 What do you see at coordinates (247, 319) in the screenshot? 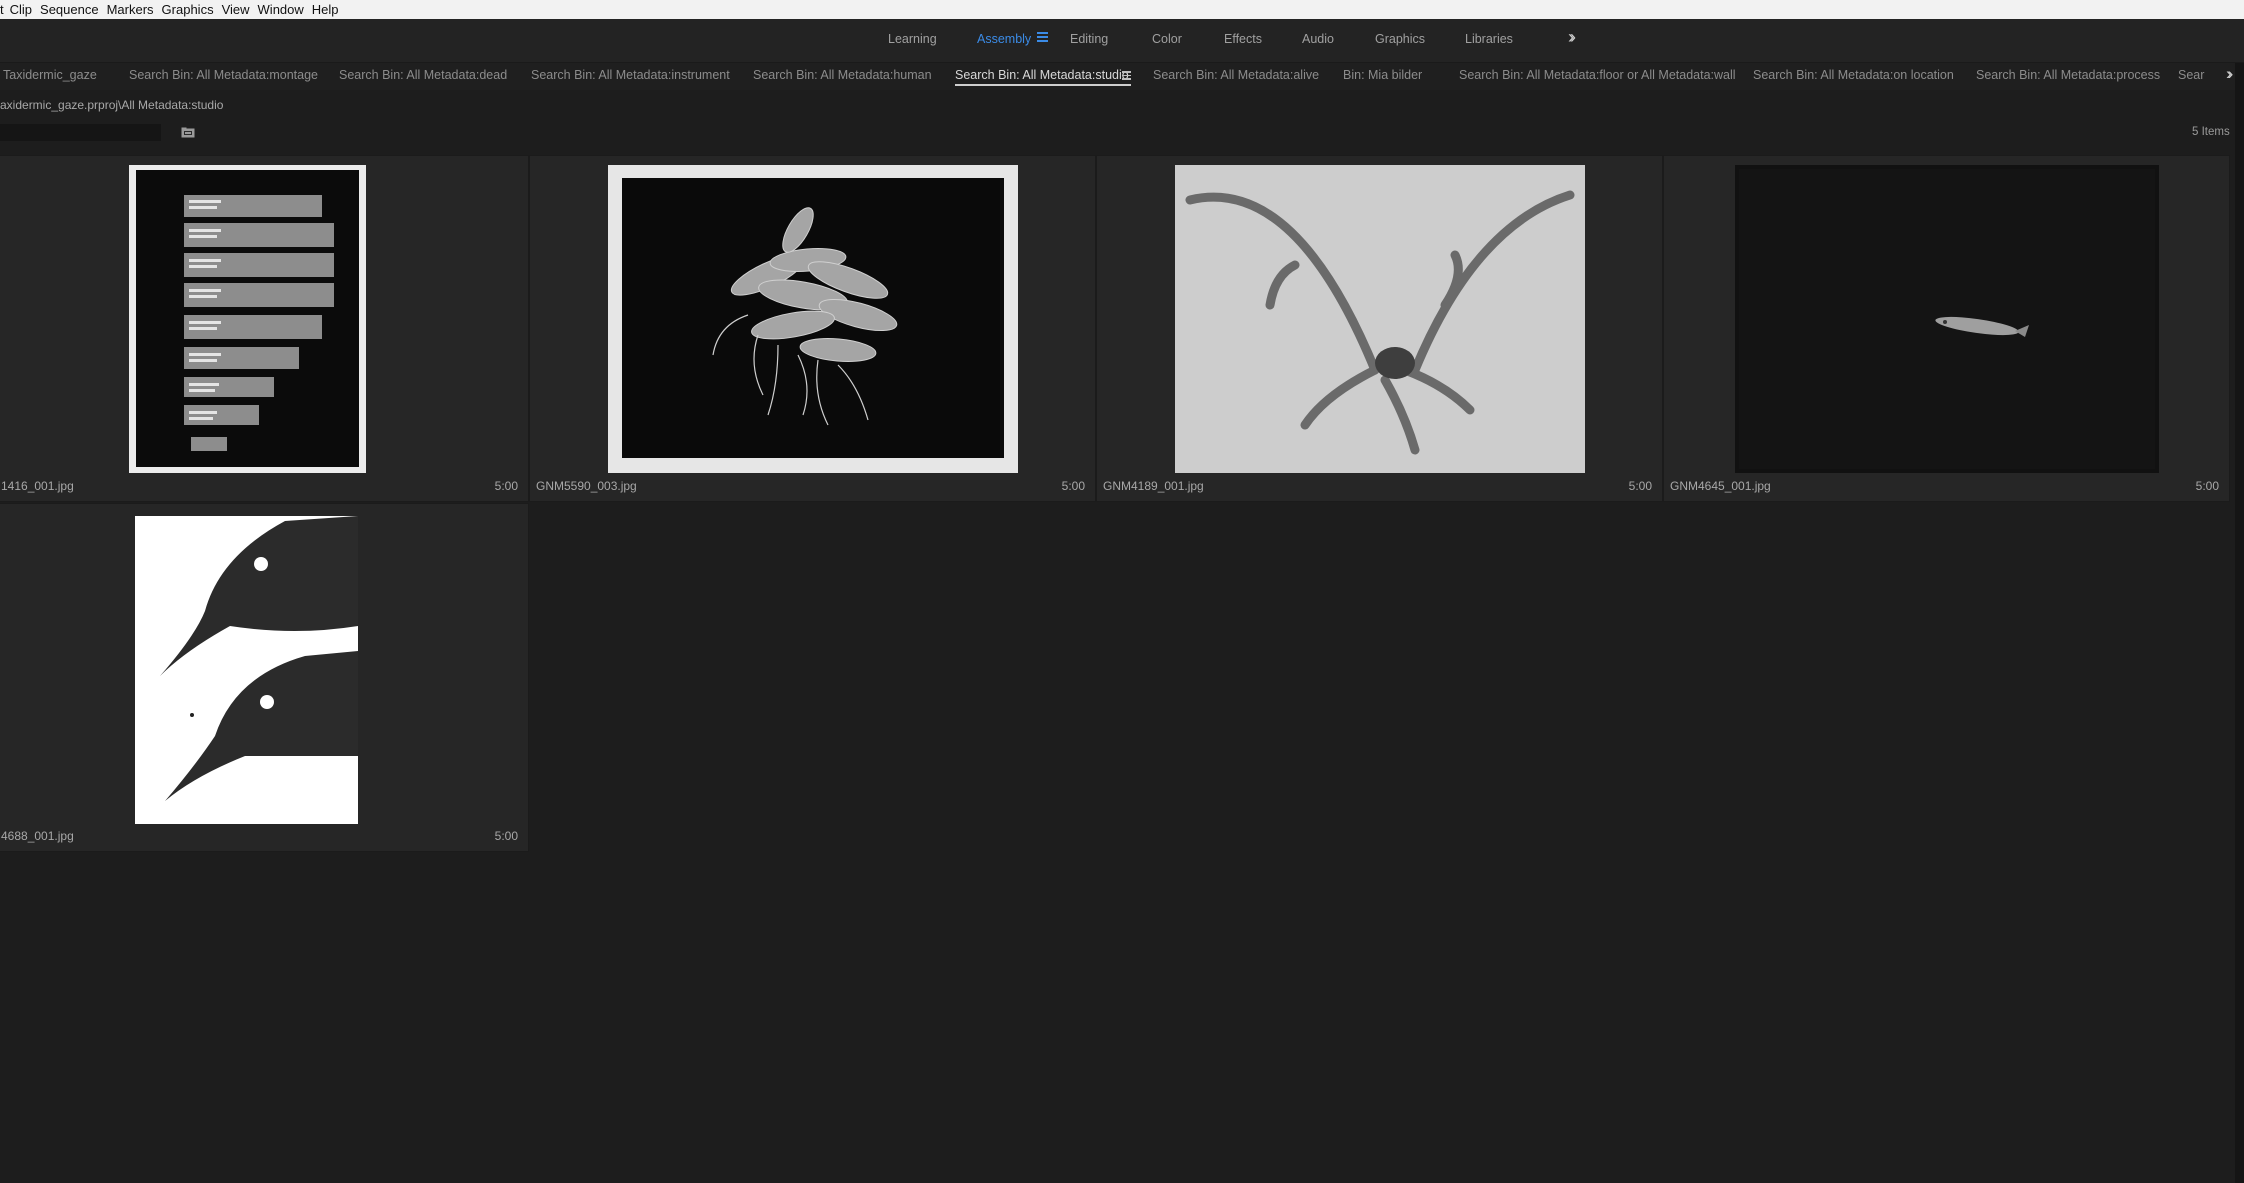
I see `thumbnail-labels` at bounding box center [247, 319].